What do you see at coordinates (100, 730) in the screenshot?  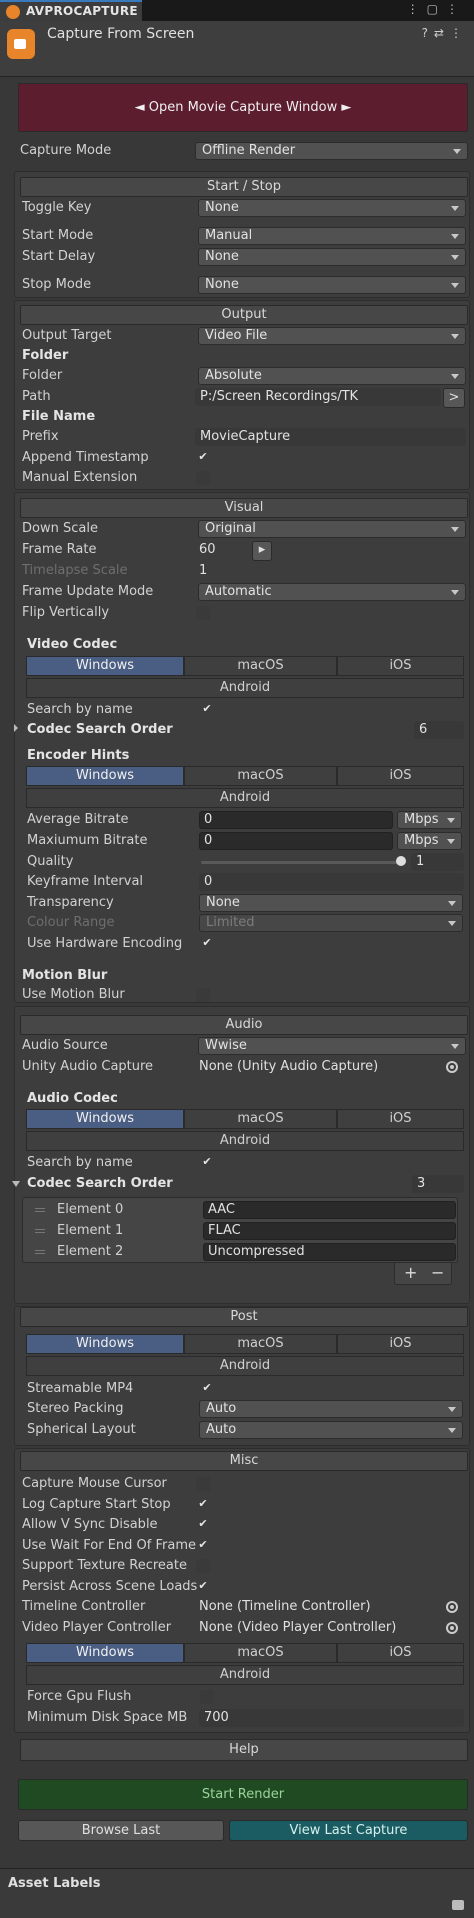 I see `video-codec-search-order-label: Codec Search Order` at bounding box center [100, 730].